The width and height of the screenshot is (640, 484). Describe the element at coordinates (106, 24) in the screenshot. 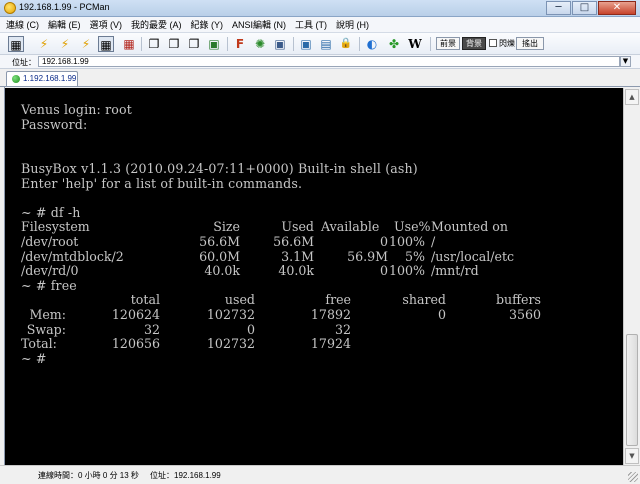

I see `menu-options: 選項 (V)` at that location.